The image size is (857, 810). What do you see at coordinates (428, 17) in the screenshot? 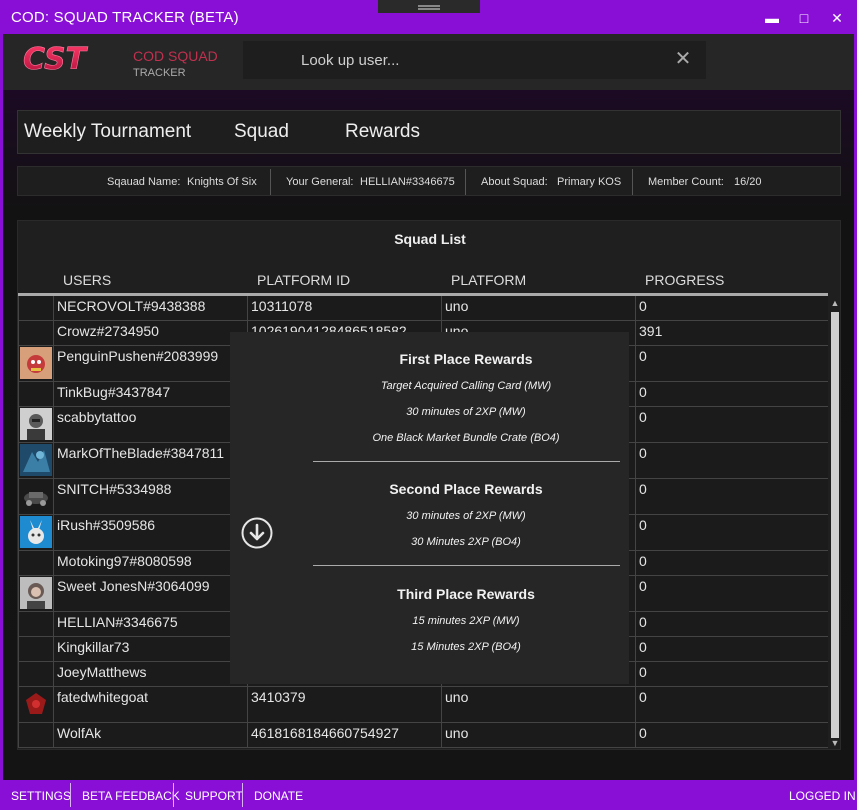
I see `title-bar: COD: SQUAD TRACKER (BETA) ▬ □ ✕` at bounding box center [428, 17].